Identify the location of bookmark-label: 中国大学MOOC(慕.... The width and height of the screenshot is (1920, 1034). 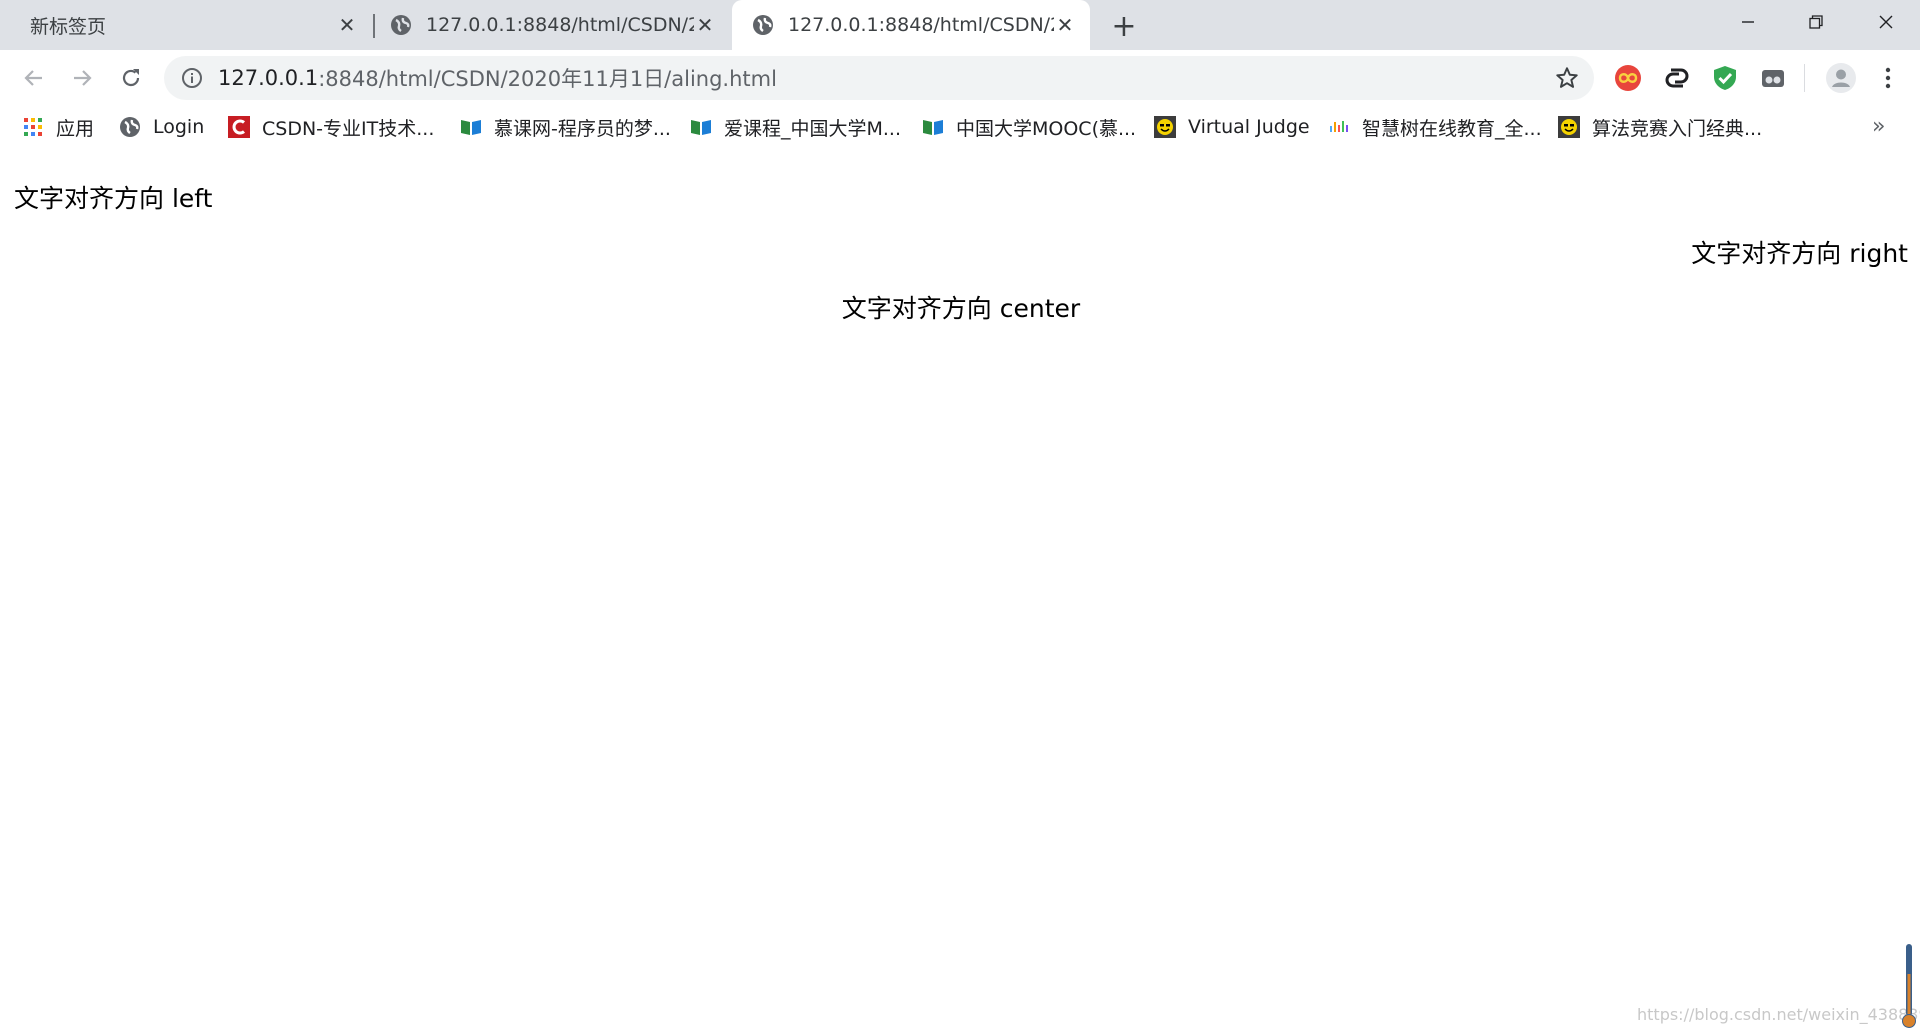
(1046, 128).